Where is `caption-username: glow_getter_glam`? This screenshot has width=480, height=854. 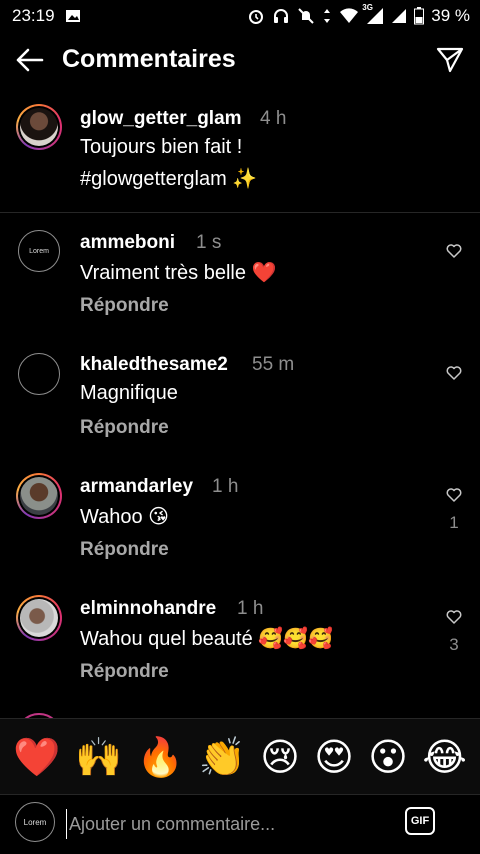 caption-username: glow_getter_glam is located at coordinates (161, 119).